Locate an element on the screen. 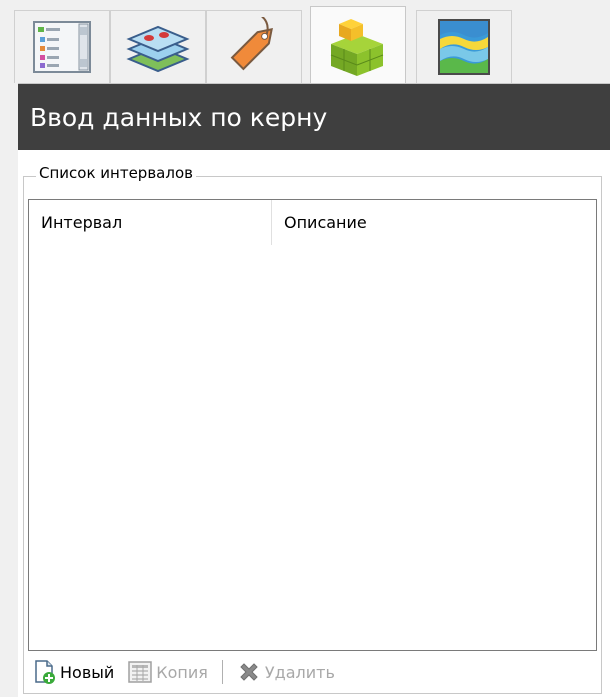 The height and width of the screenshot is (697, 610). layers-icon is located at coordinates (158, 49).